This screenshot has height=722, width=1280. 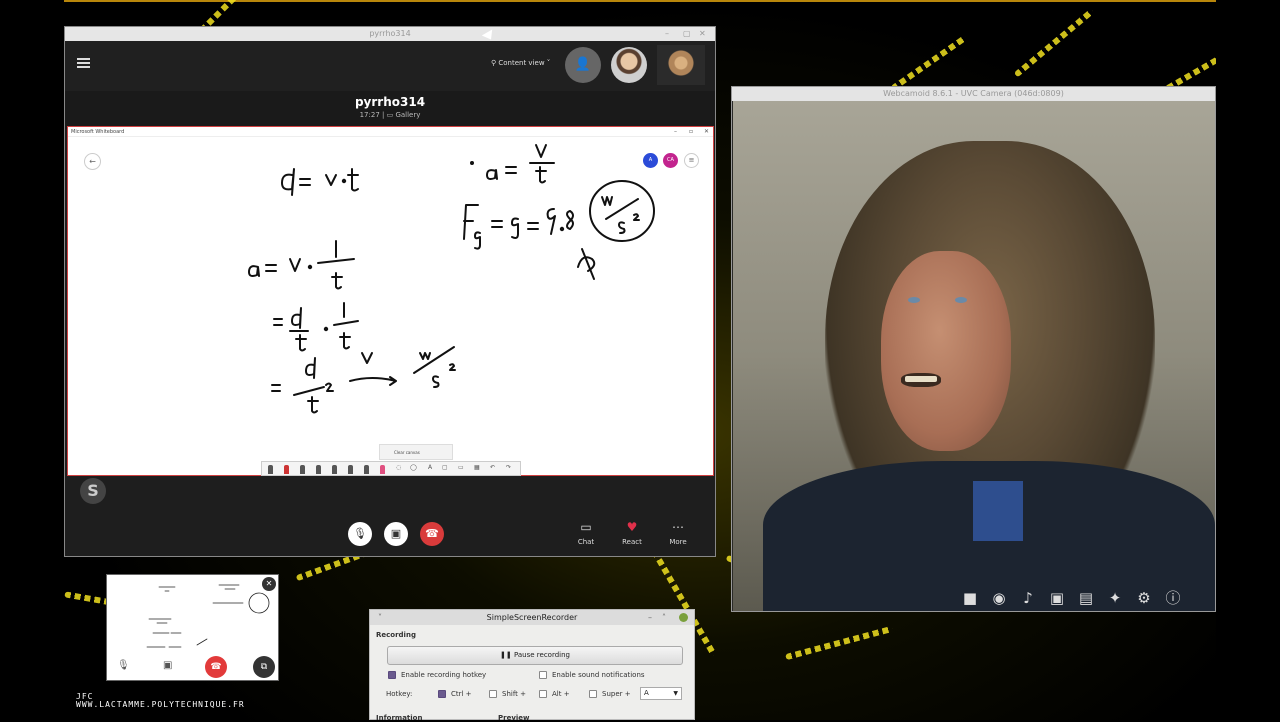 I want to click on call-subtitle: 17:27 | ▭ Gallery, so click(x=390, y=115).